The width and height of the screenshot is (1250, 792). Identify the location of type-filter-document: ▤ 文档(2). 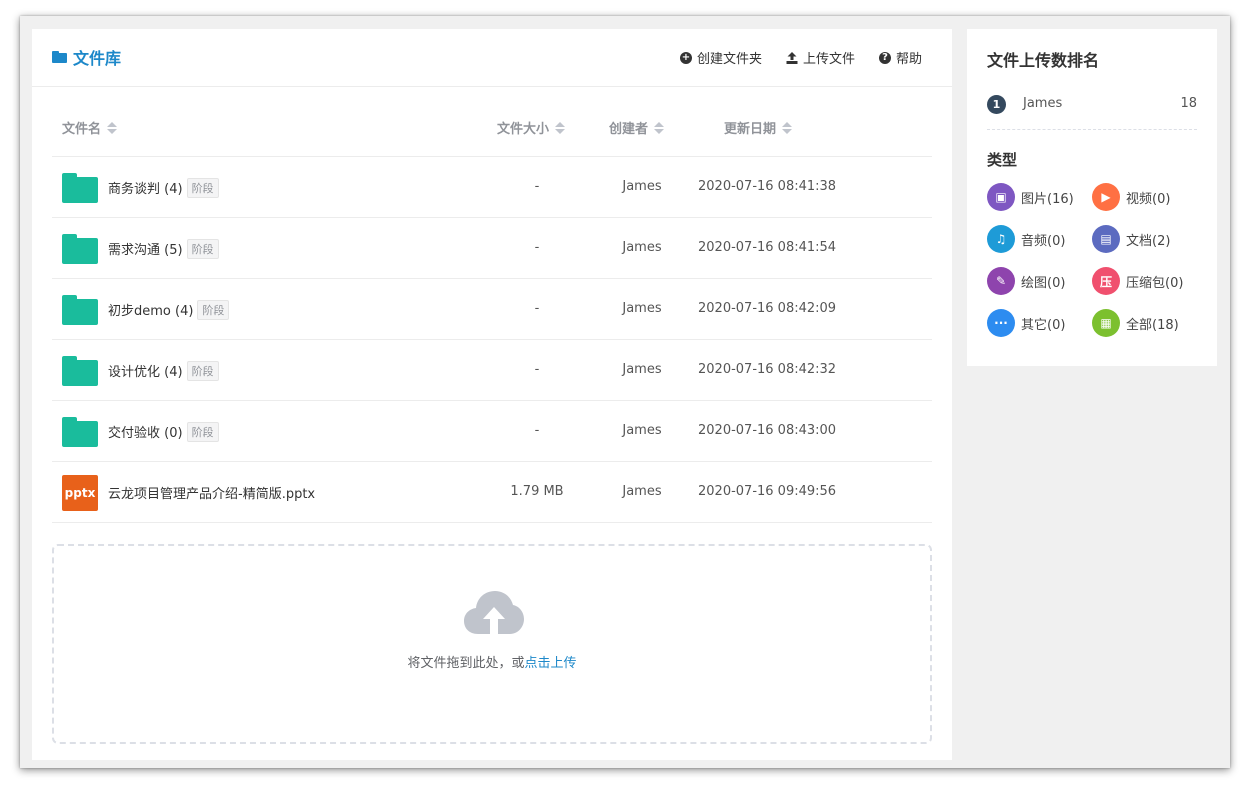
(1144, 239).